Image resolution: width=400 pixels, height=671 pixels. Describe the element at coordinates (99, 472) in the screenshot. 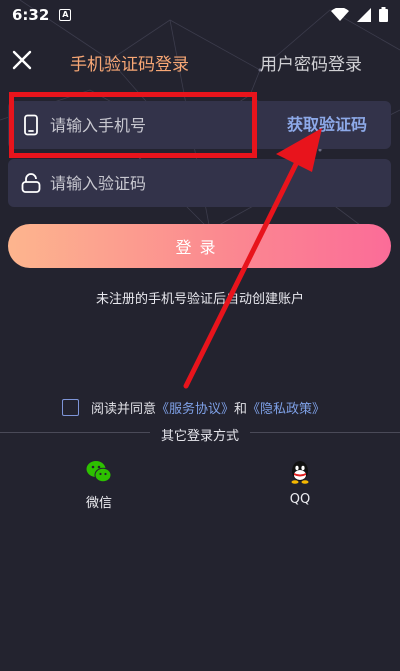

I see `wechat-icon` at that location.